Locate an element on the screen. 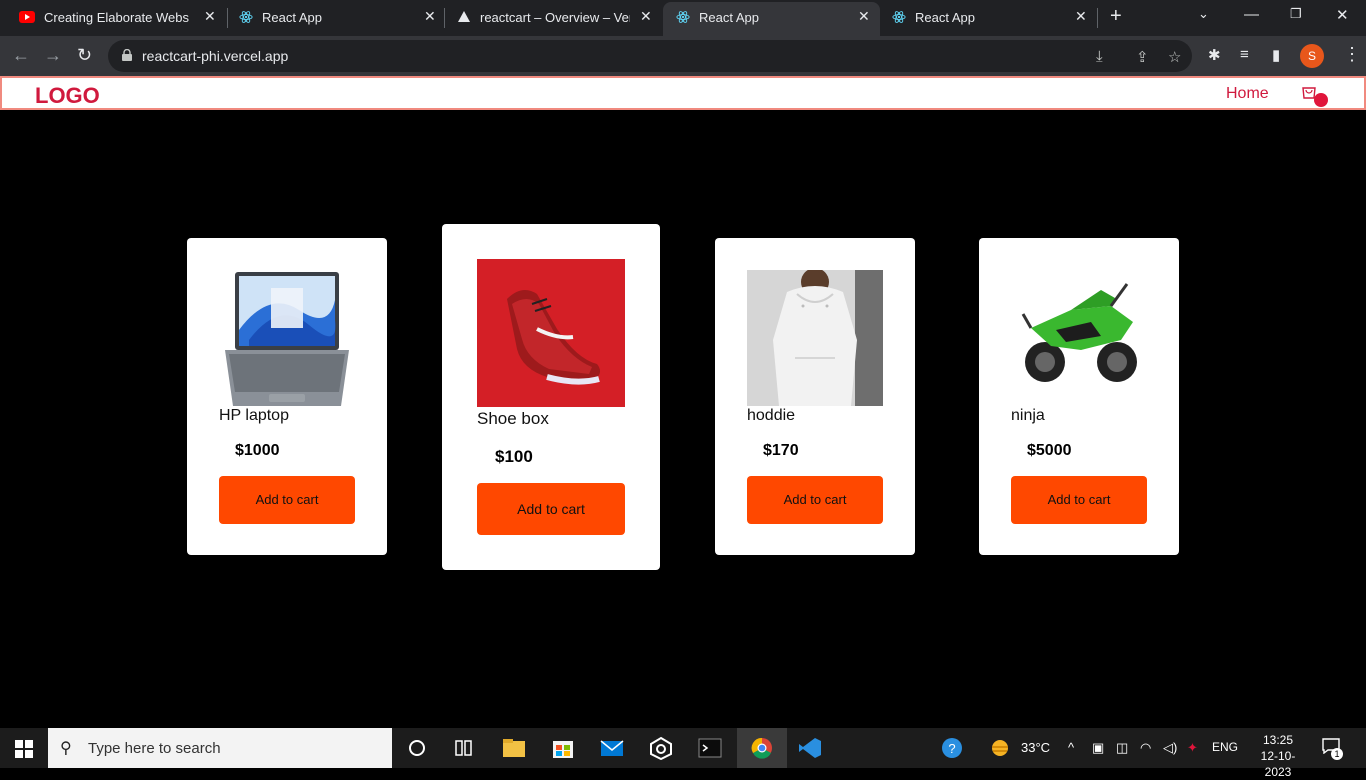 The width and height of the screenshot is (1366, 780). product-card: hoddie $170 Add to cart is located at coordinates (815, 396).